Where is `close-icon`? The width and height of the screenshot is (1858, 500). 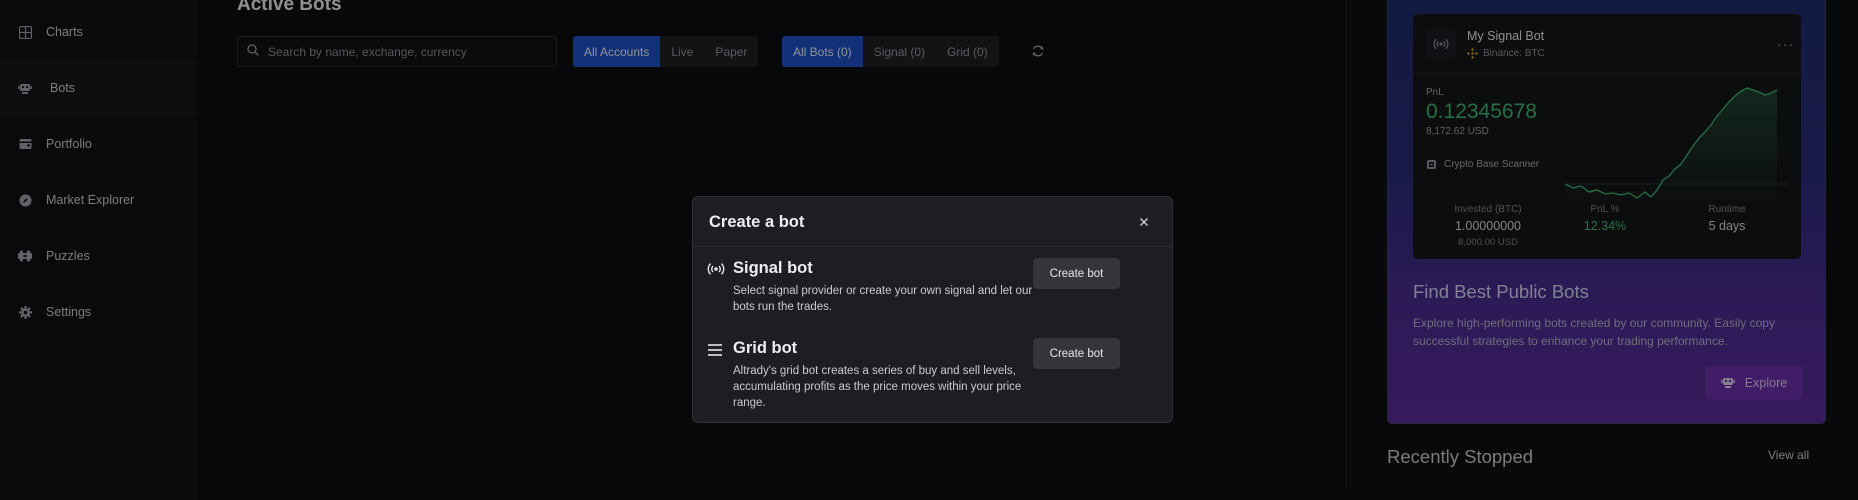
close-icon is located at coordinates (1144, 222).